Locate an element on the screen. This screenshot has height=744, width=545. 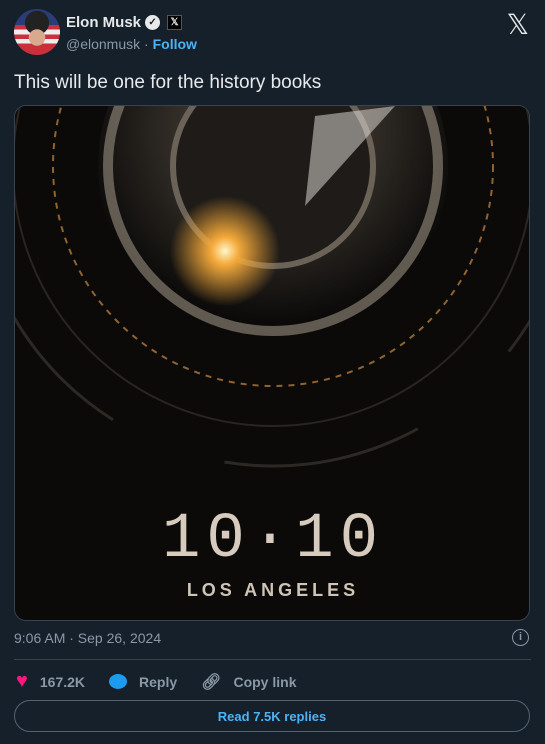
action-bar: ♥ 167.2K Reply 🔗︎ Copy link is located at coordinates (168, 681).